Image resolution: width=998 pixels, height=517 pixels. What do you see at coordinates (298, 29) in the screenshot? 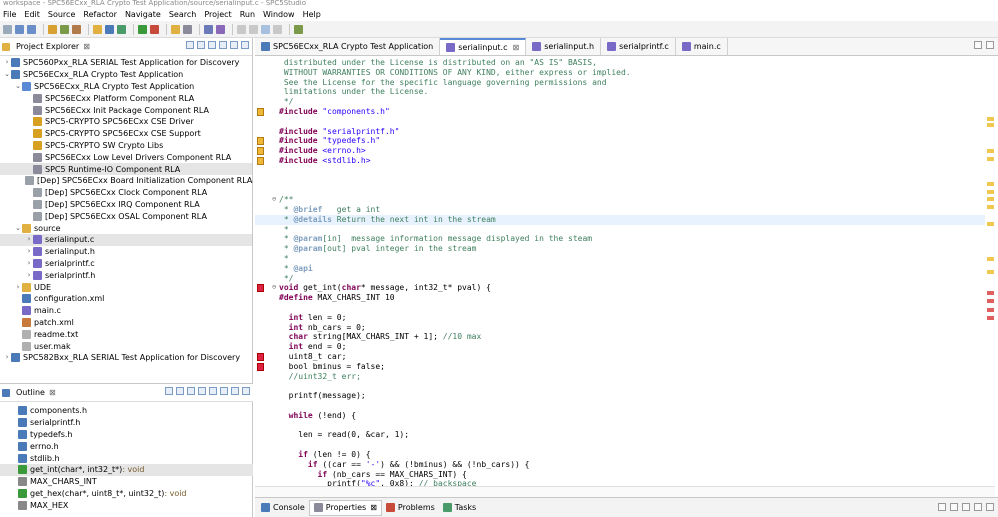
I see `perspective-icon` at bounding box center [298, 29].